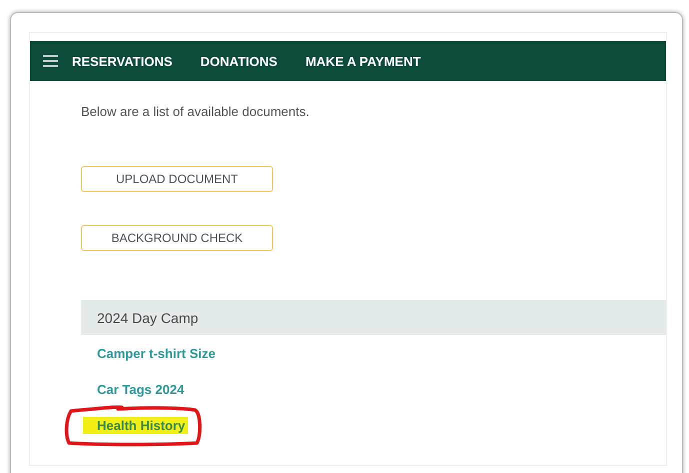 This screenshot has height=473, width=689. What do you see at coordinates (239, 61) in the screenshot?
I see `nav-link: DONATIONS` at bounding box center [239, 61].